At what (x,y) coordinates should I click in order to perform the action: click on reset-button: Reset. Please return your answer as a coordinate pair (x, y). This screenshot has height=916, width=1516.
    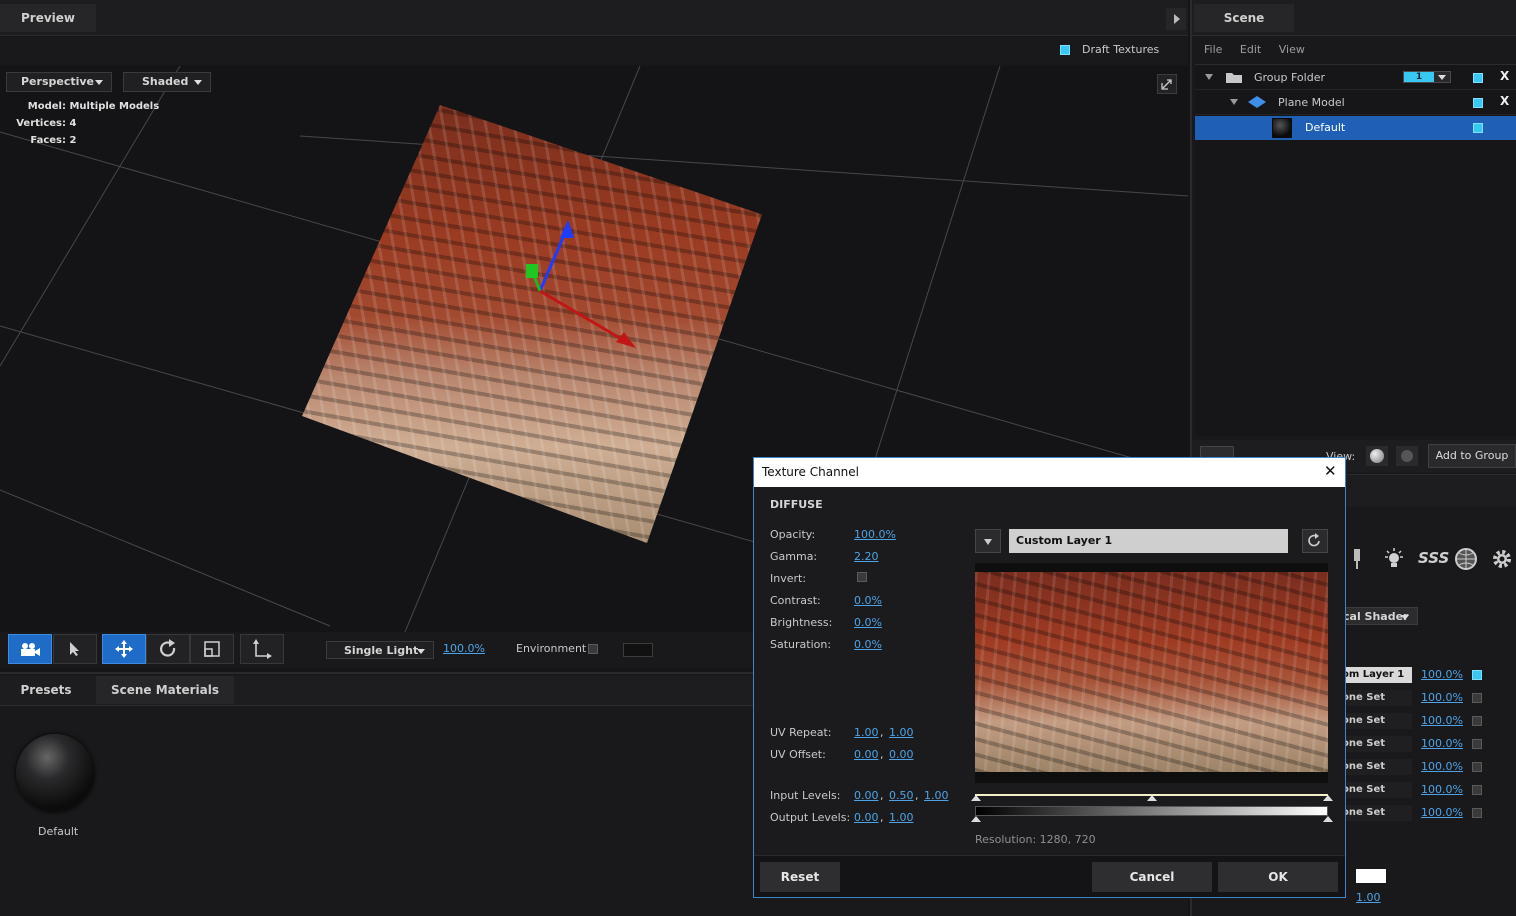
    Looking at the image, I should click on (800, 877).